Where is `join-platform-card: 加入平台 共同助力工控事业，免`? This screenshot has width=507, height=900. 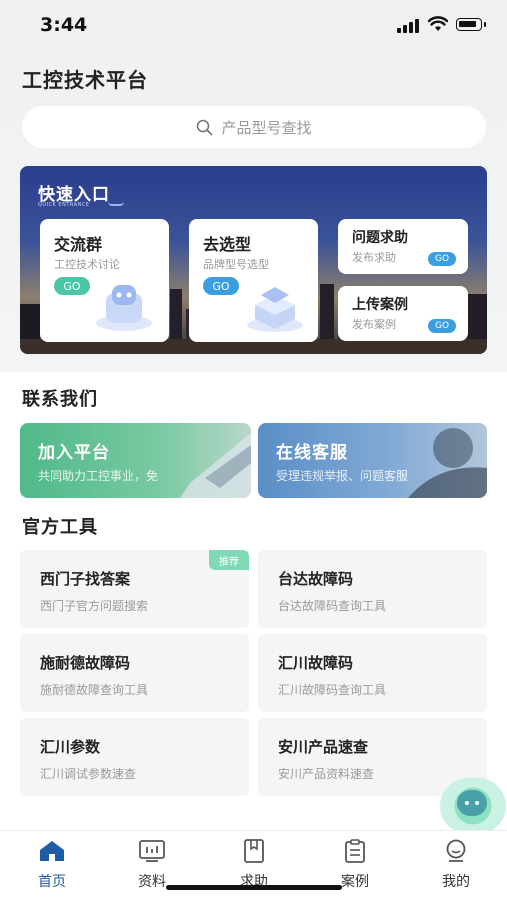 join-platform-card: 加入平台 共同助力工控事业，免 is located at coordinates (135, 460).